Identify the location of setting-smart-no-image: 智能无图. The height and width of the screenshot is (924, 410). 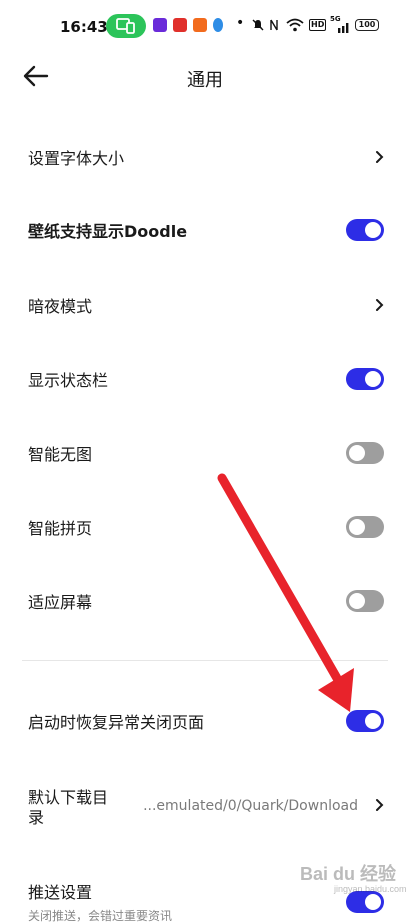
(205, 453).